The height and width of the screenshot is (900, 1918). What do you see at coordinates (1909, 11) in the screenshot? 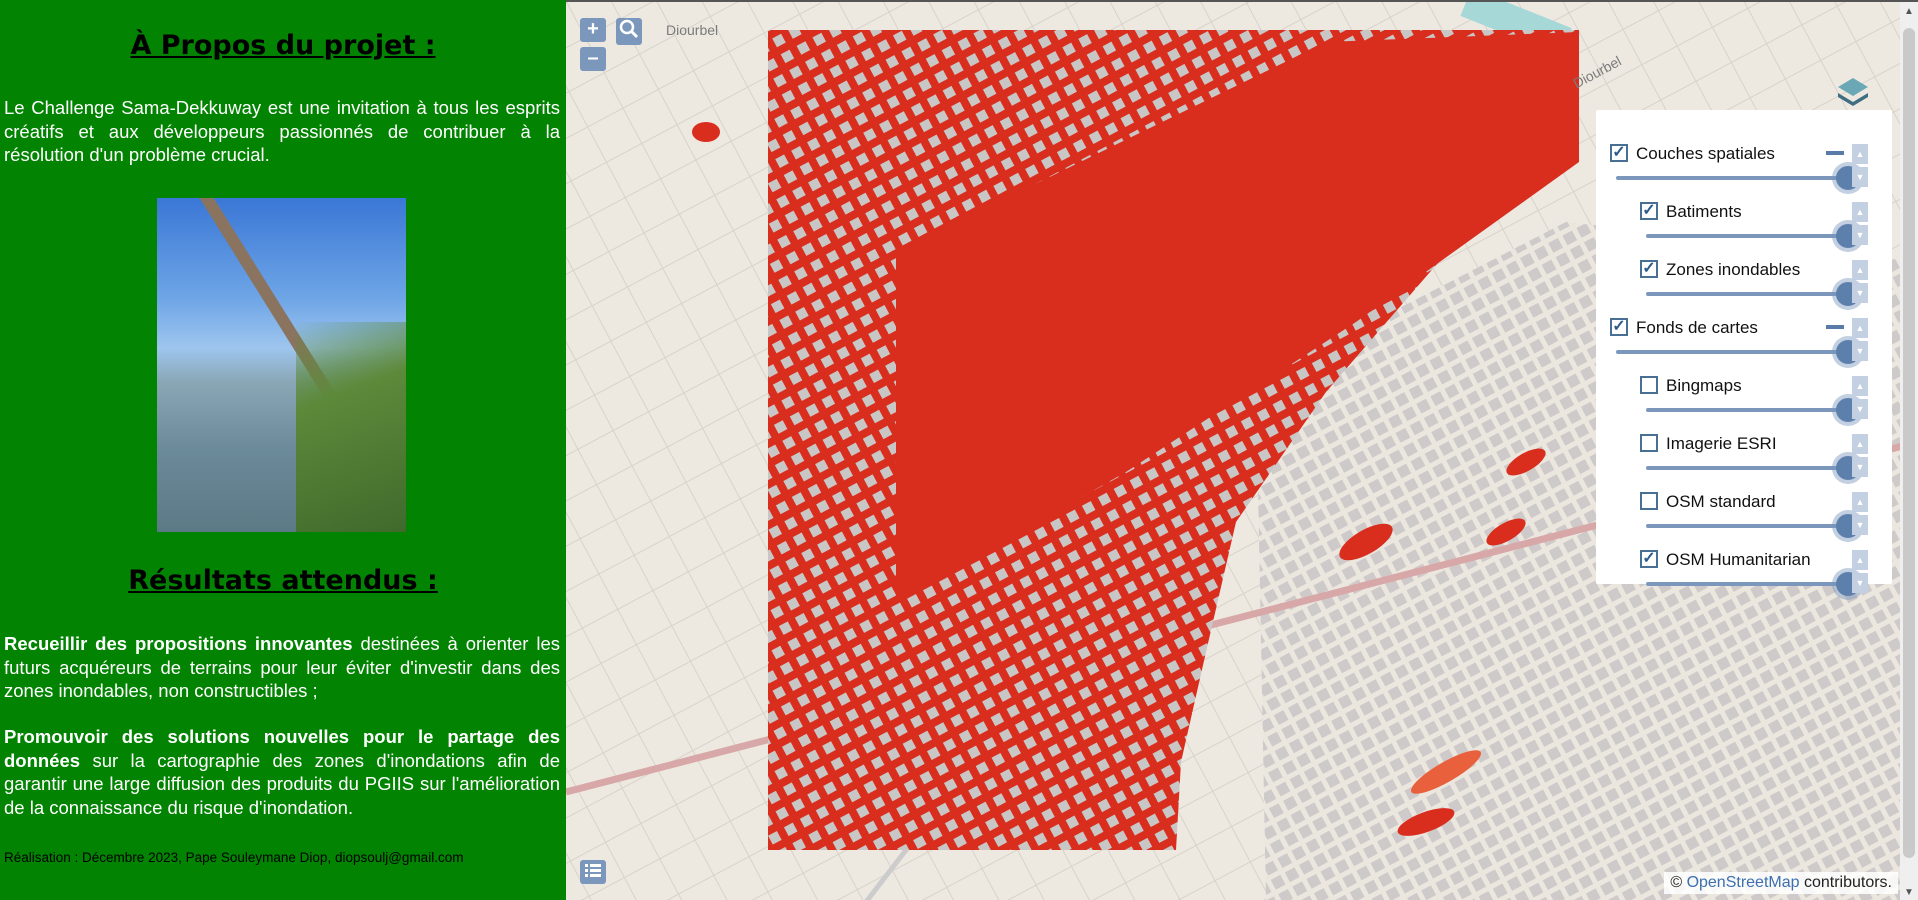
I see `scroll-up-arrow: ▲` at bounding box center [1909, 11].